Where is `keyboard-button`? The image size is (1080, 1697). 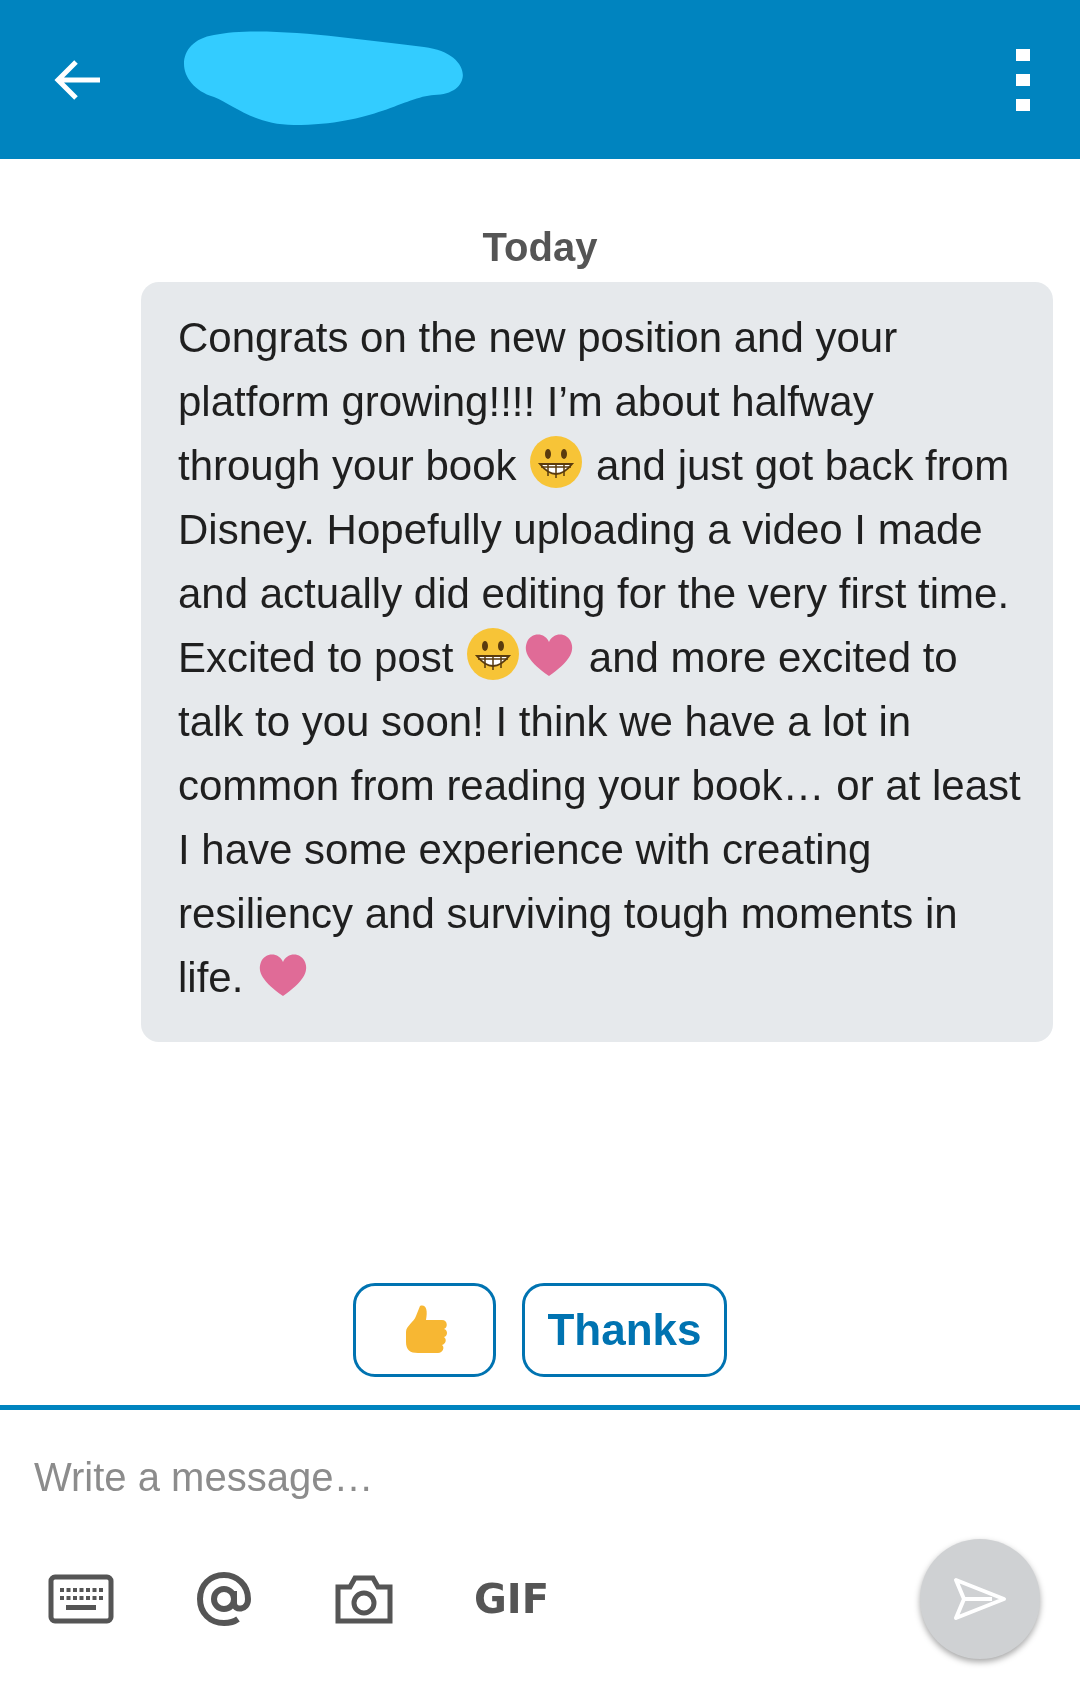 keyboard-button is located at coordinates (81, 1599).